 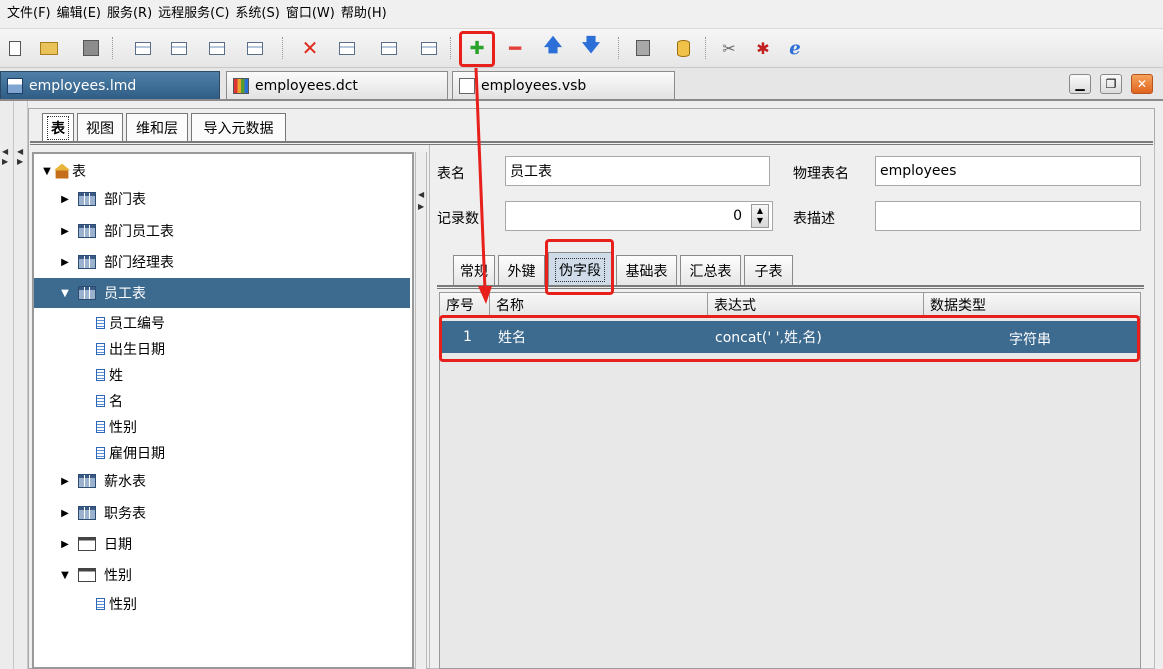 I want to click on annotation-arrow, so click(x=483, y=185).